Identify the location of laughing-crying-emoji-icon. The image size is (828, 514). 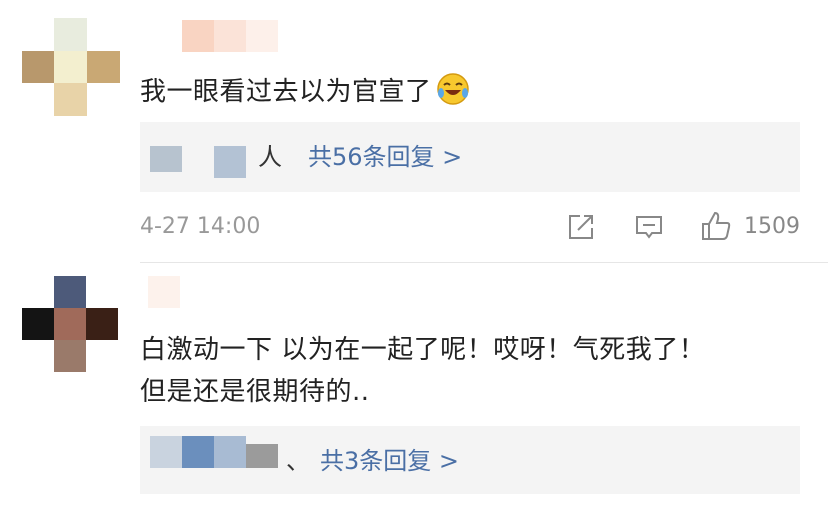
(453, 89).